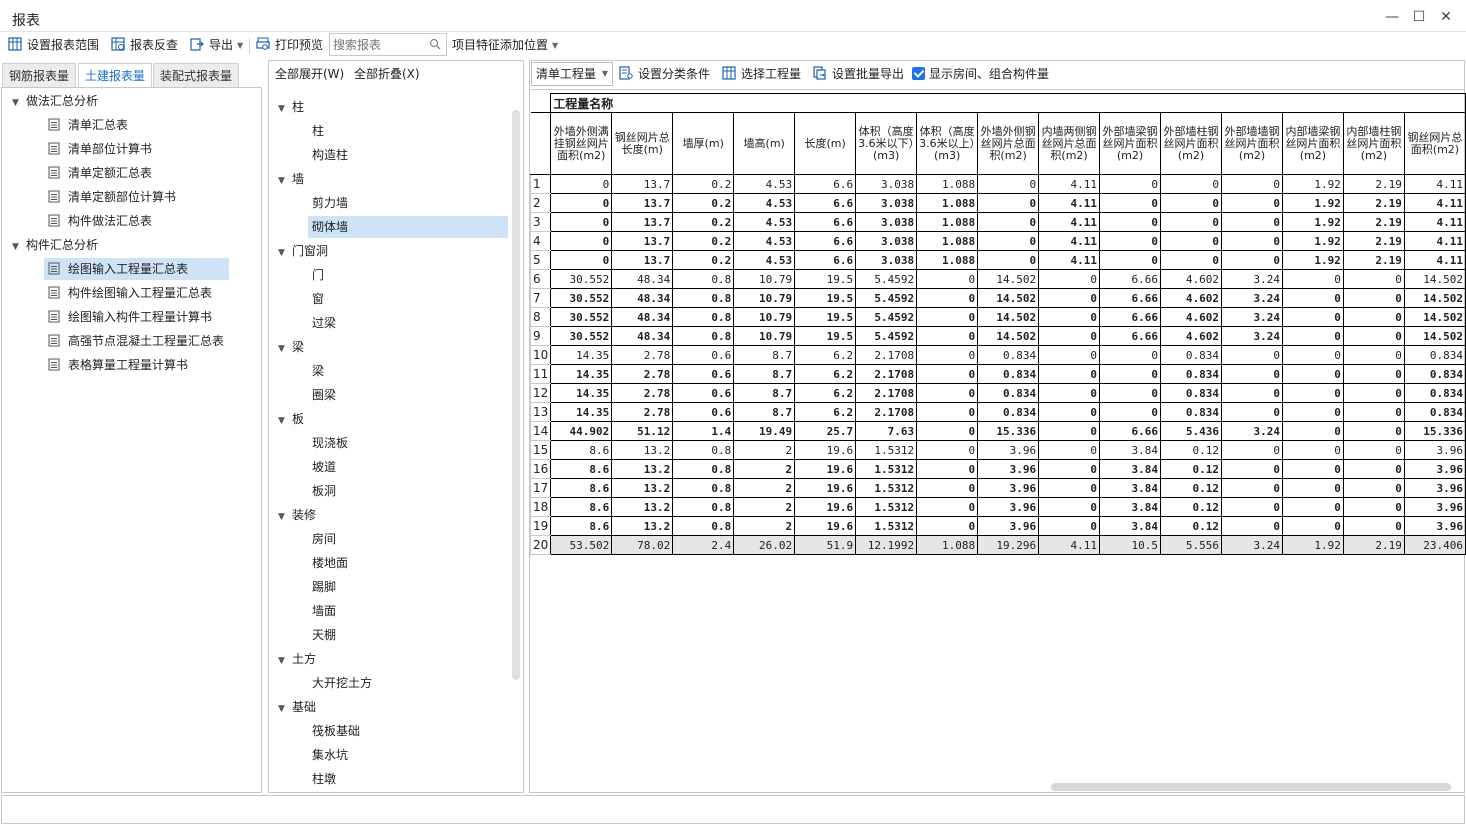 This screenshot has height=825, width=1466. I want to click on table-cell: 14.35, so click(581, 374).